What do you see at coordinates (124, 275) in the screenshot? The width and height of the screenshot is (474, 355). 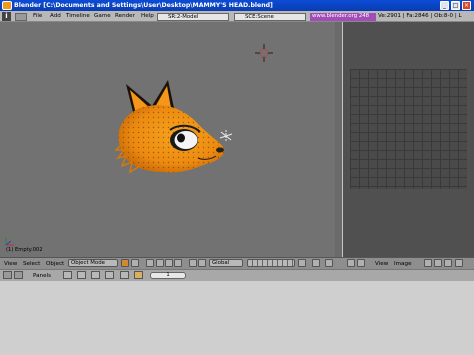 I see `editing-context-icon` at bounding box center [124, 275].